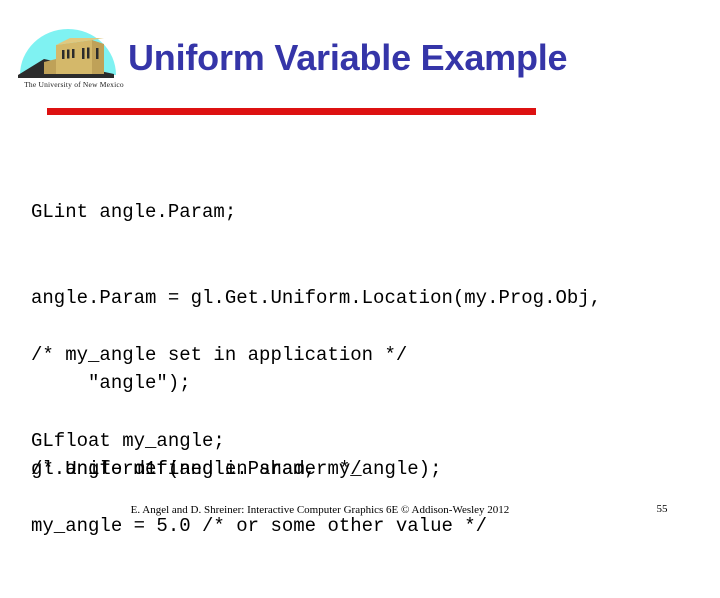  Describe the element at coordinates (68, 54) in the screenshot. I see `logo-window-slits-left` at that location.